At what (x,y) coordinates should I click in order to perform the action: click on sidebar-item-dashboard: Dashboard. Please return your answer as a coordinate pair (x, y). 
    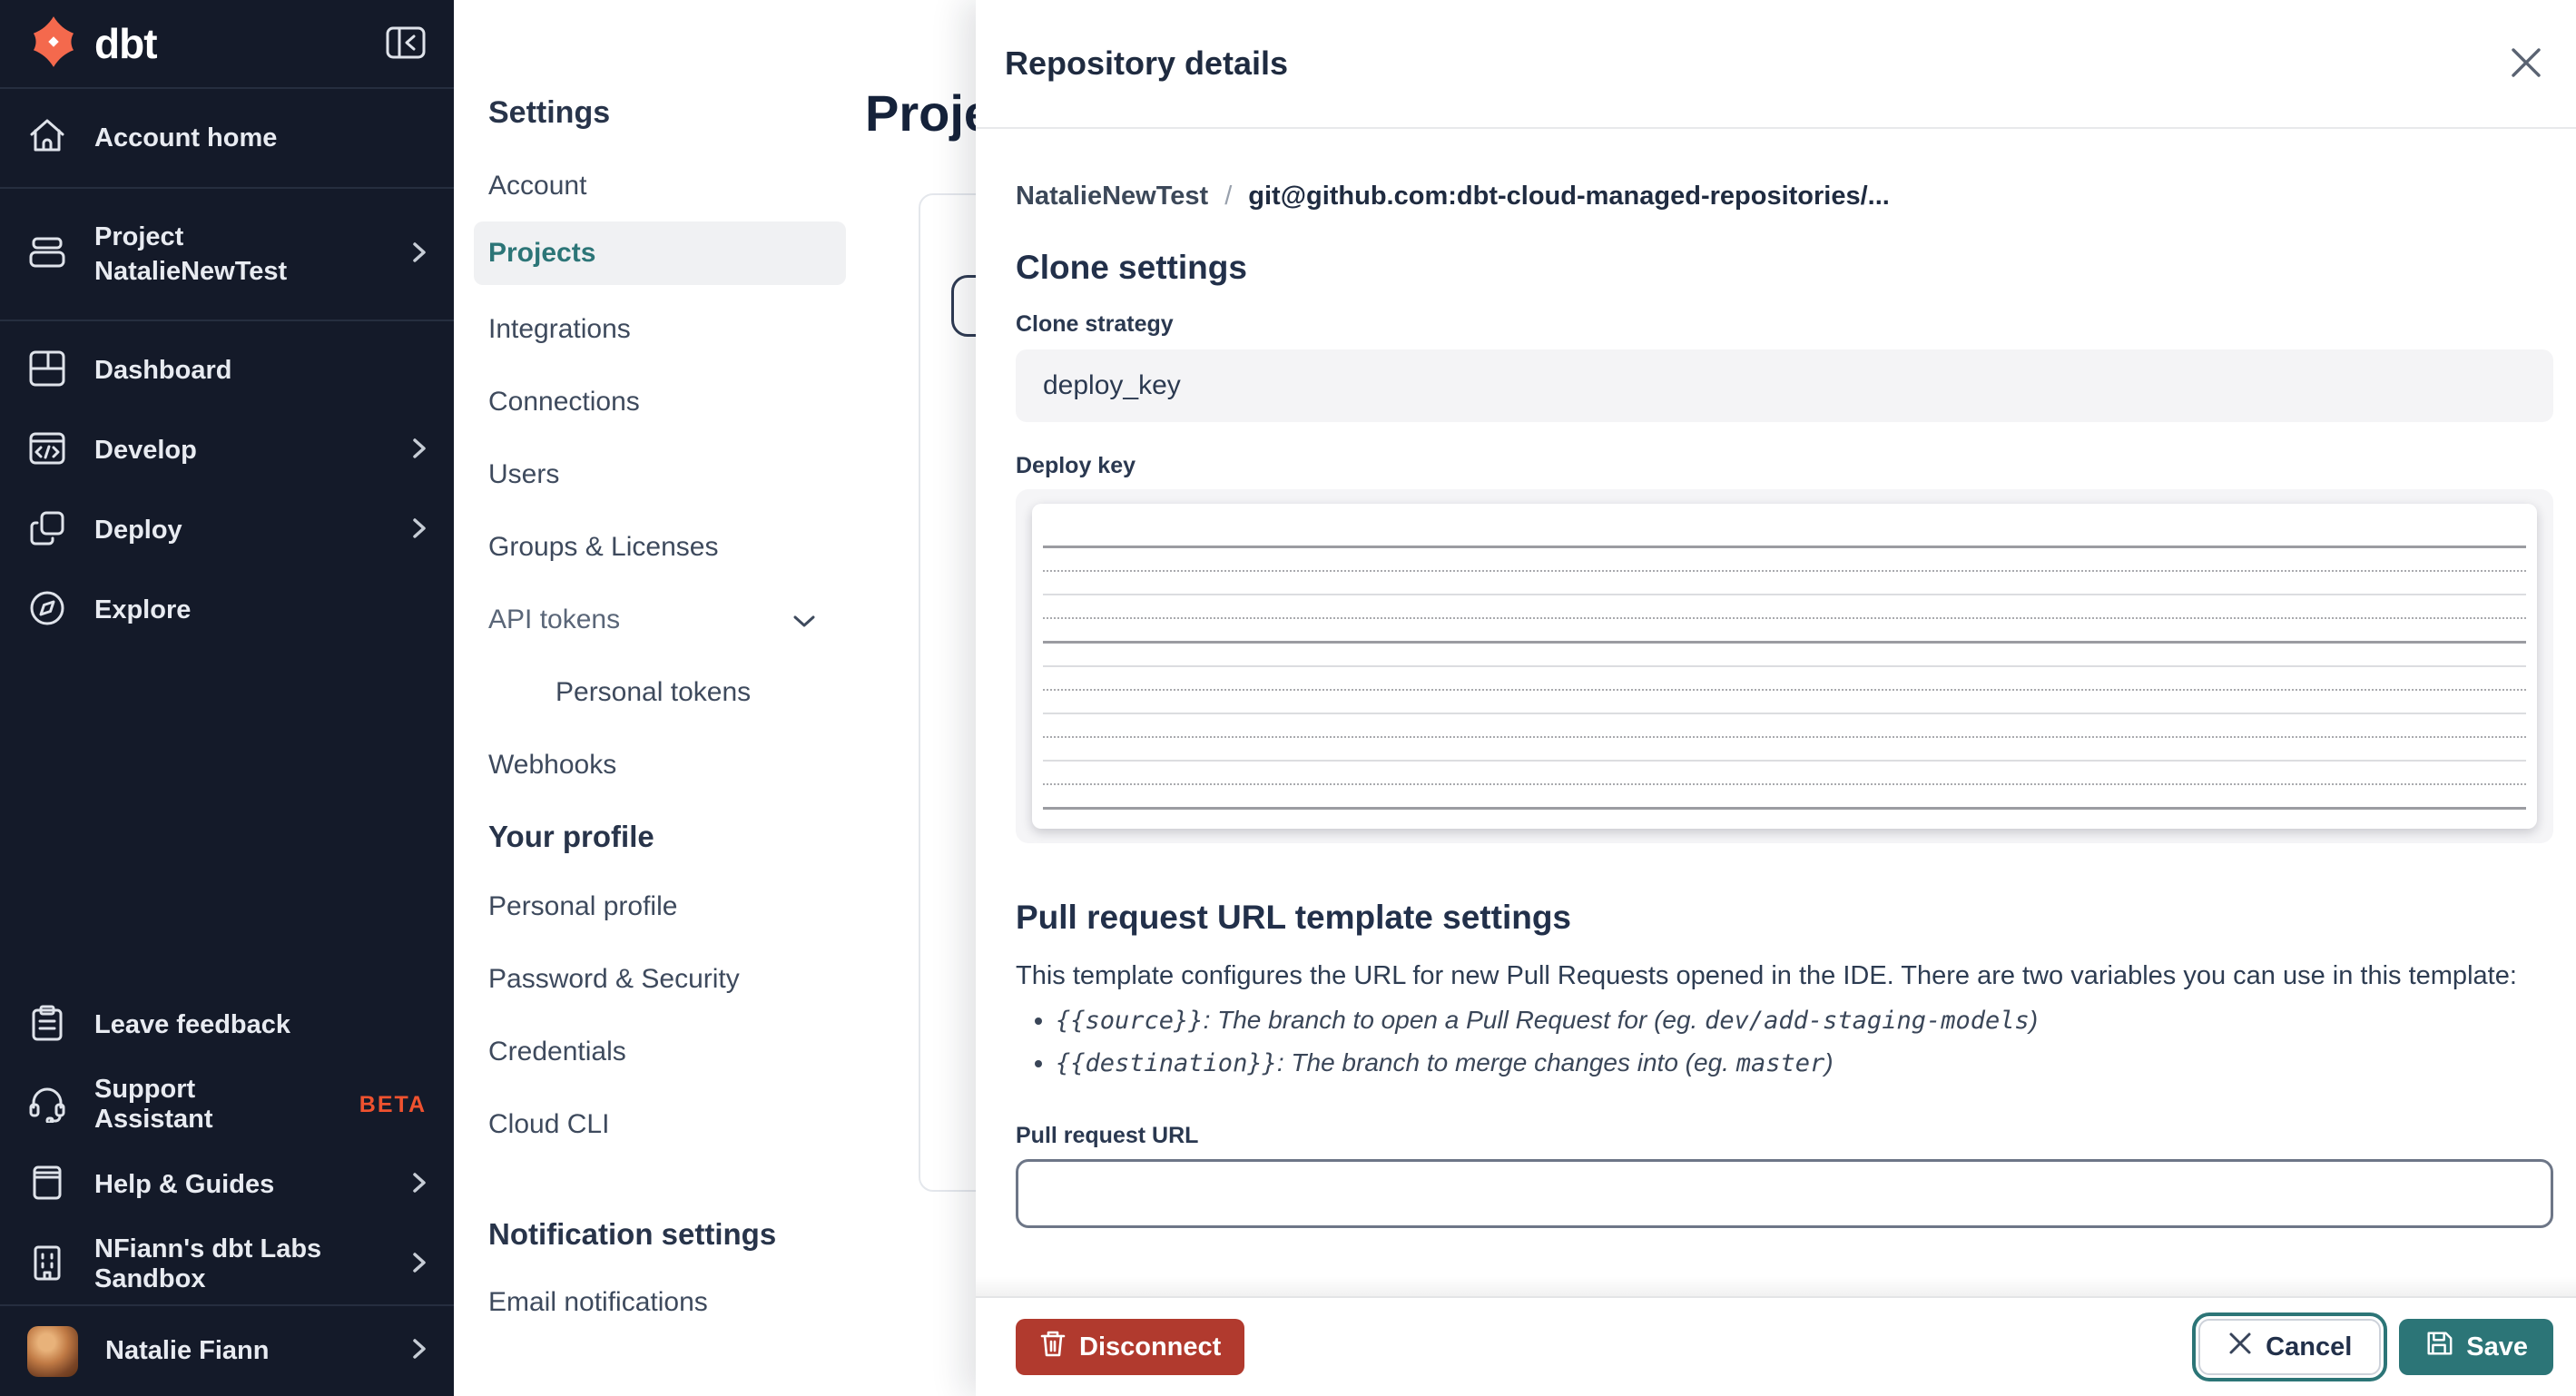
    Looking at the image, I should click on (227, 370).